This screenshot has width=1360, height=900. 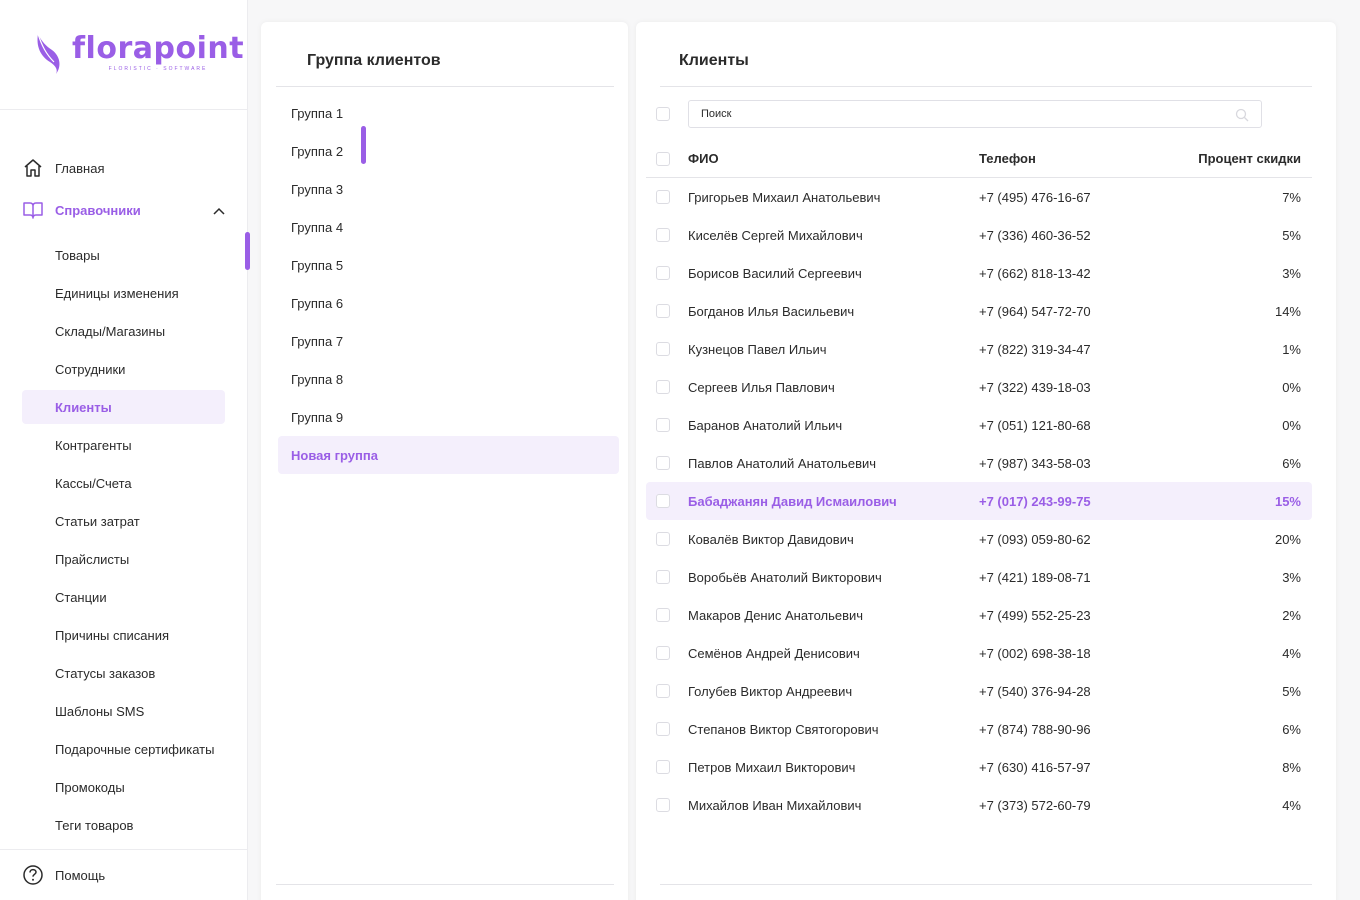 What do you see at coordinates (448, 227) in the screenshot?
I see `group-item: Группа 4` at bounding box center [448, 227].